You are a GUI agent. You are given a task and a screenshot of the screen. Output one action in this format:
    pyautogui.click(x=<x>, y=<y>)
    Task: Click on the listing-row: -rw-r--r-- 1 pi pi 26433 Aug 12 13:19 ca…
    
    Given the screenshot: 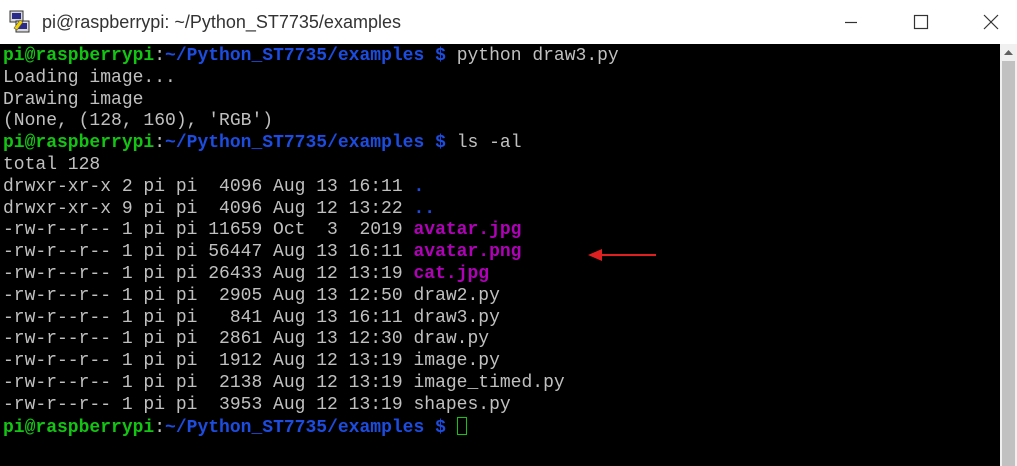 What is the action you would take?
    pyautogui.click(x=311, y=275)
    